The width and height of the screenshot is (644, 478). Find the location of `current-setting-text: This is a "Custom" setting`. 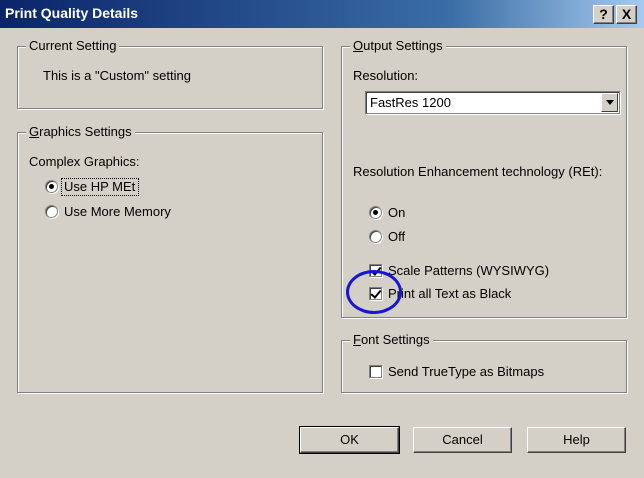

current-setting-text: This is a "Custom" setting is located at coordinates (117, 75).